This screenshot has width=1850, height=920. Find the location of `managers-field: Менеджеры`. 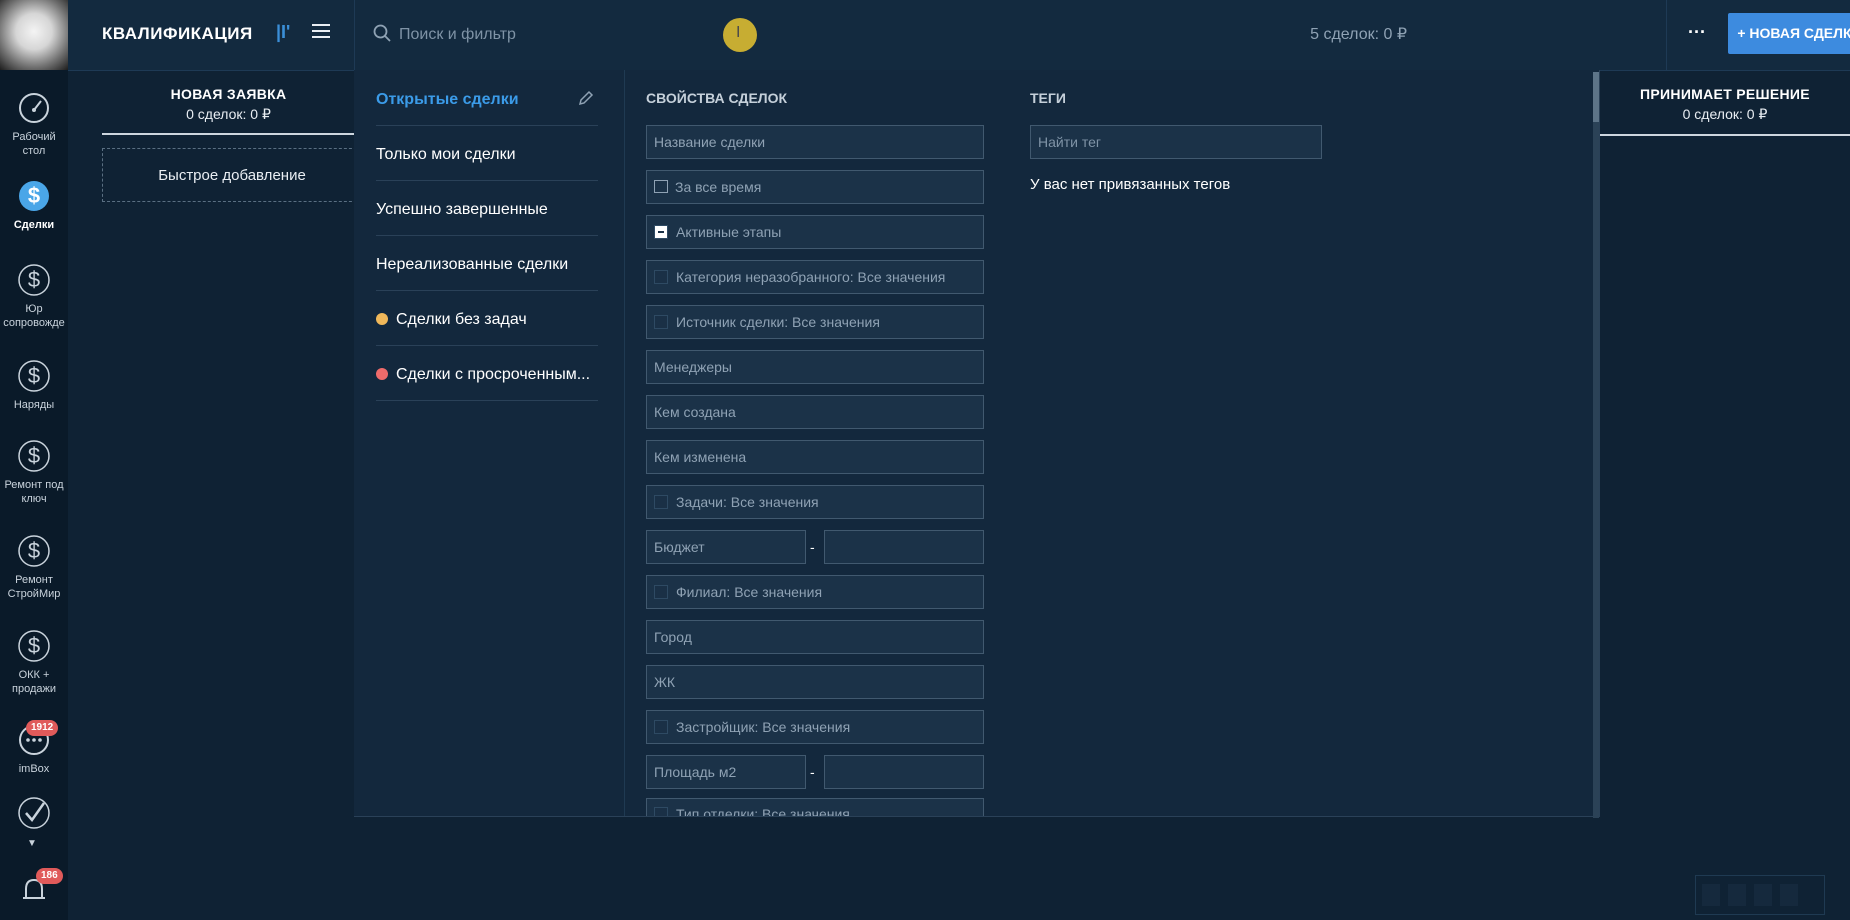

managers-field: Менеджеры is located at coordinates (815, 367).